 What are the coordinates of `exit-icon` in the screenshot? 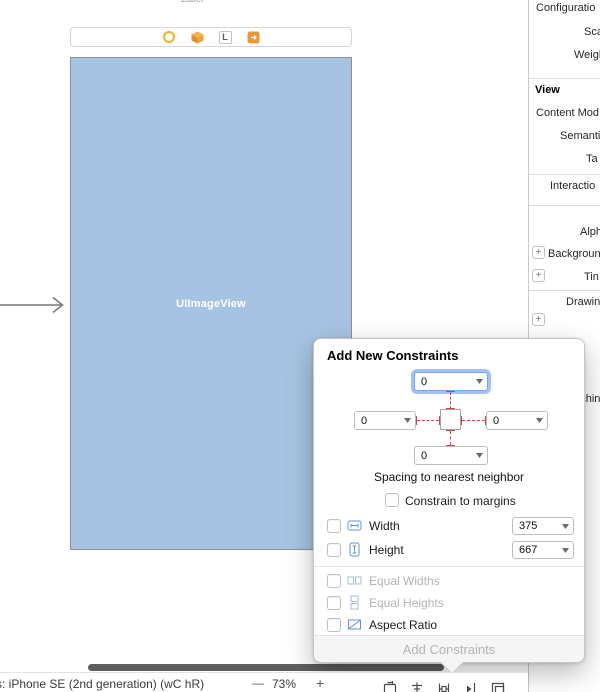 It's located at (253, 37).